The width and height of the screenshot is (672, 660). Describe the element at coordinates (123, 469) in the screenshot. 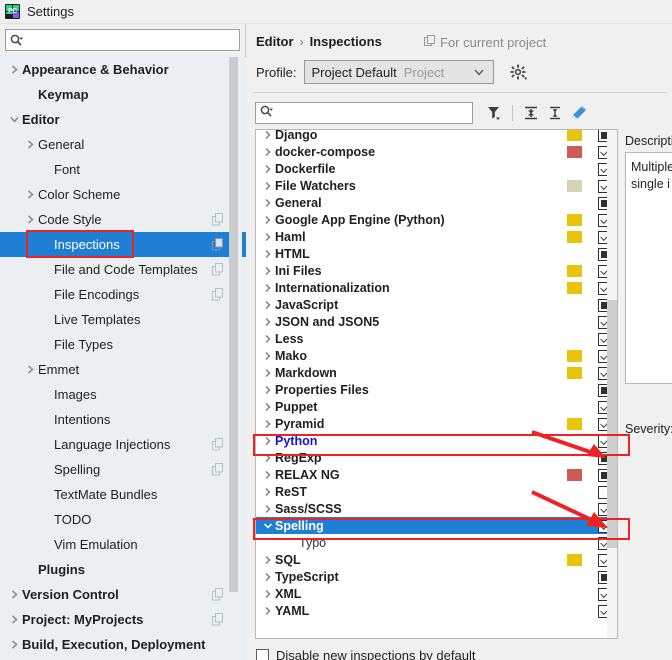

I see `sidebar-item-spelling: Spelling` at that location.